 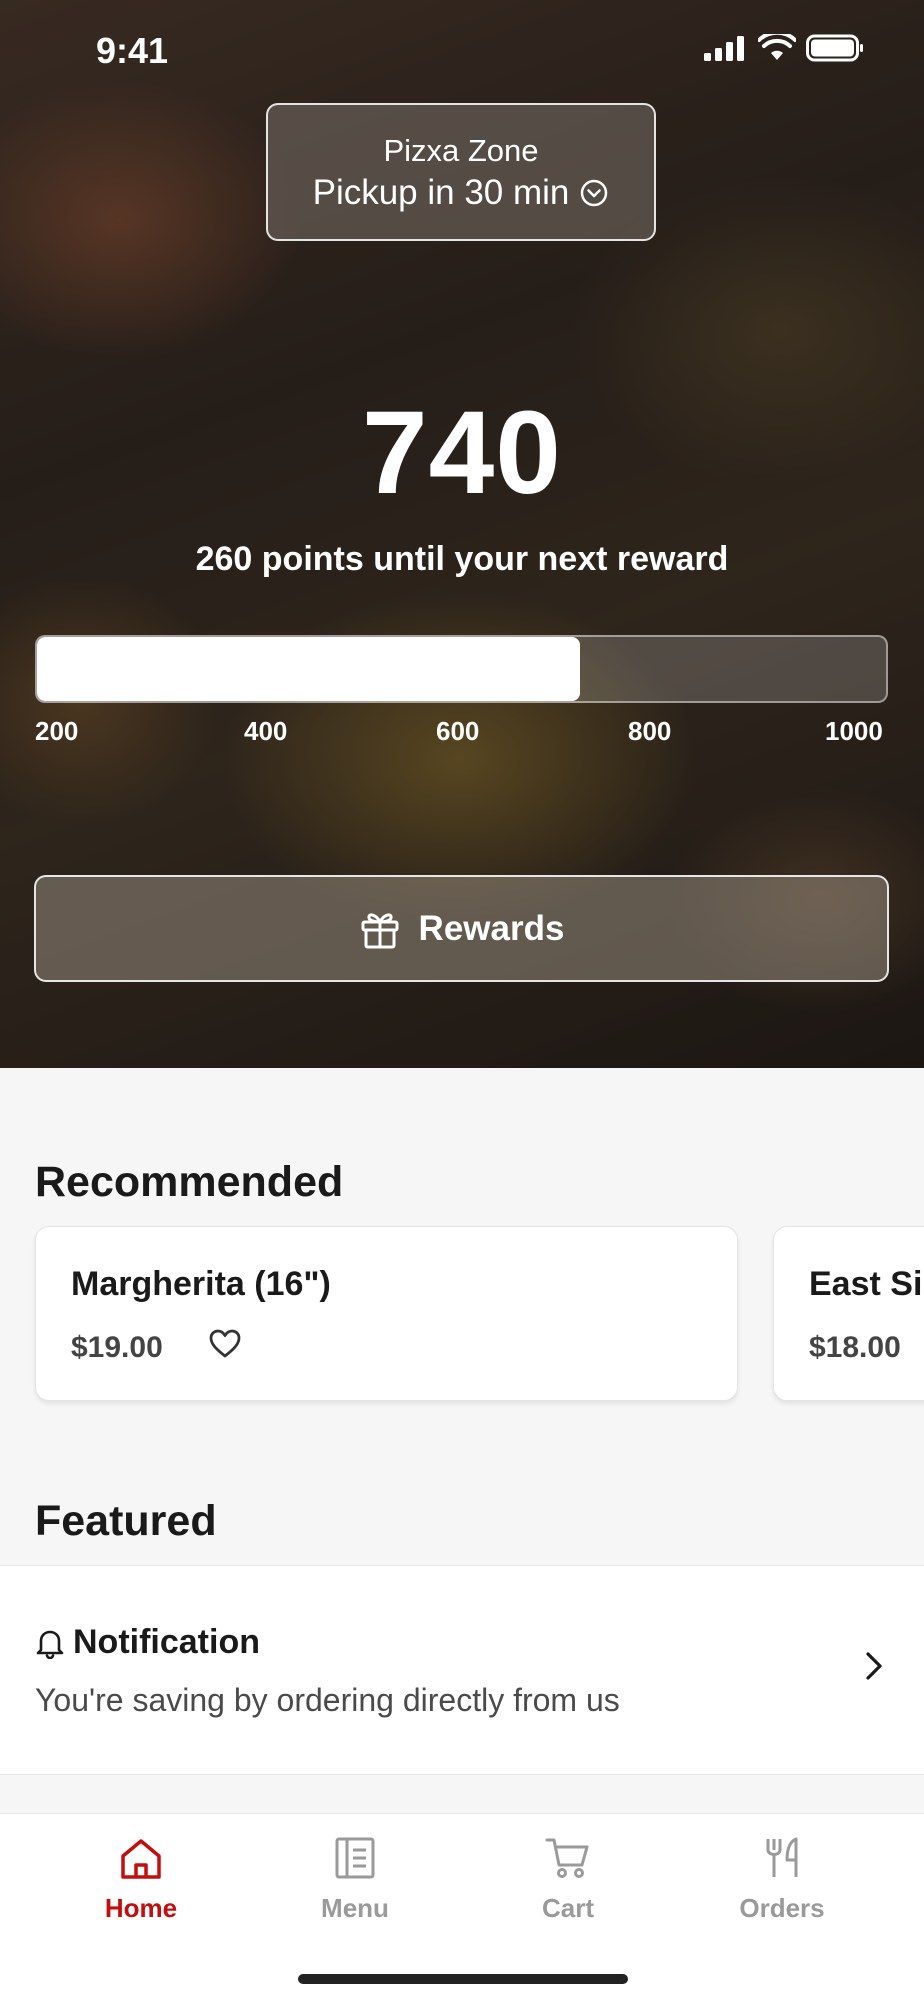 I want to click on item-name: East Si, so click(x=866, y=1284).